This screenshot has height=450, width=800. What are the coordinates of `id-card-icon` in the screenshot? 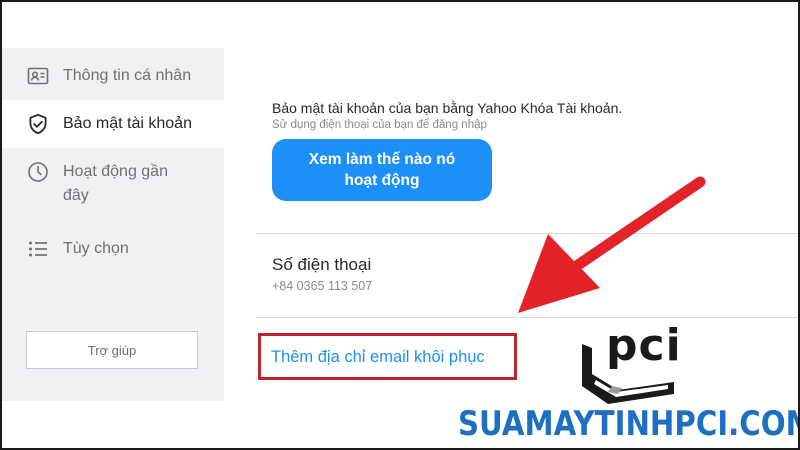 It's located at (38, 76).